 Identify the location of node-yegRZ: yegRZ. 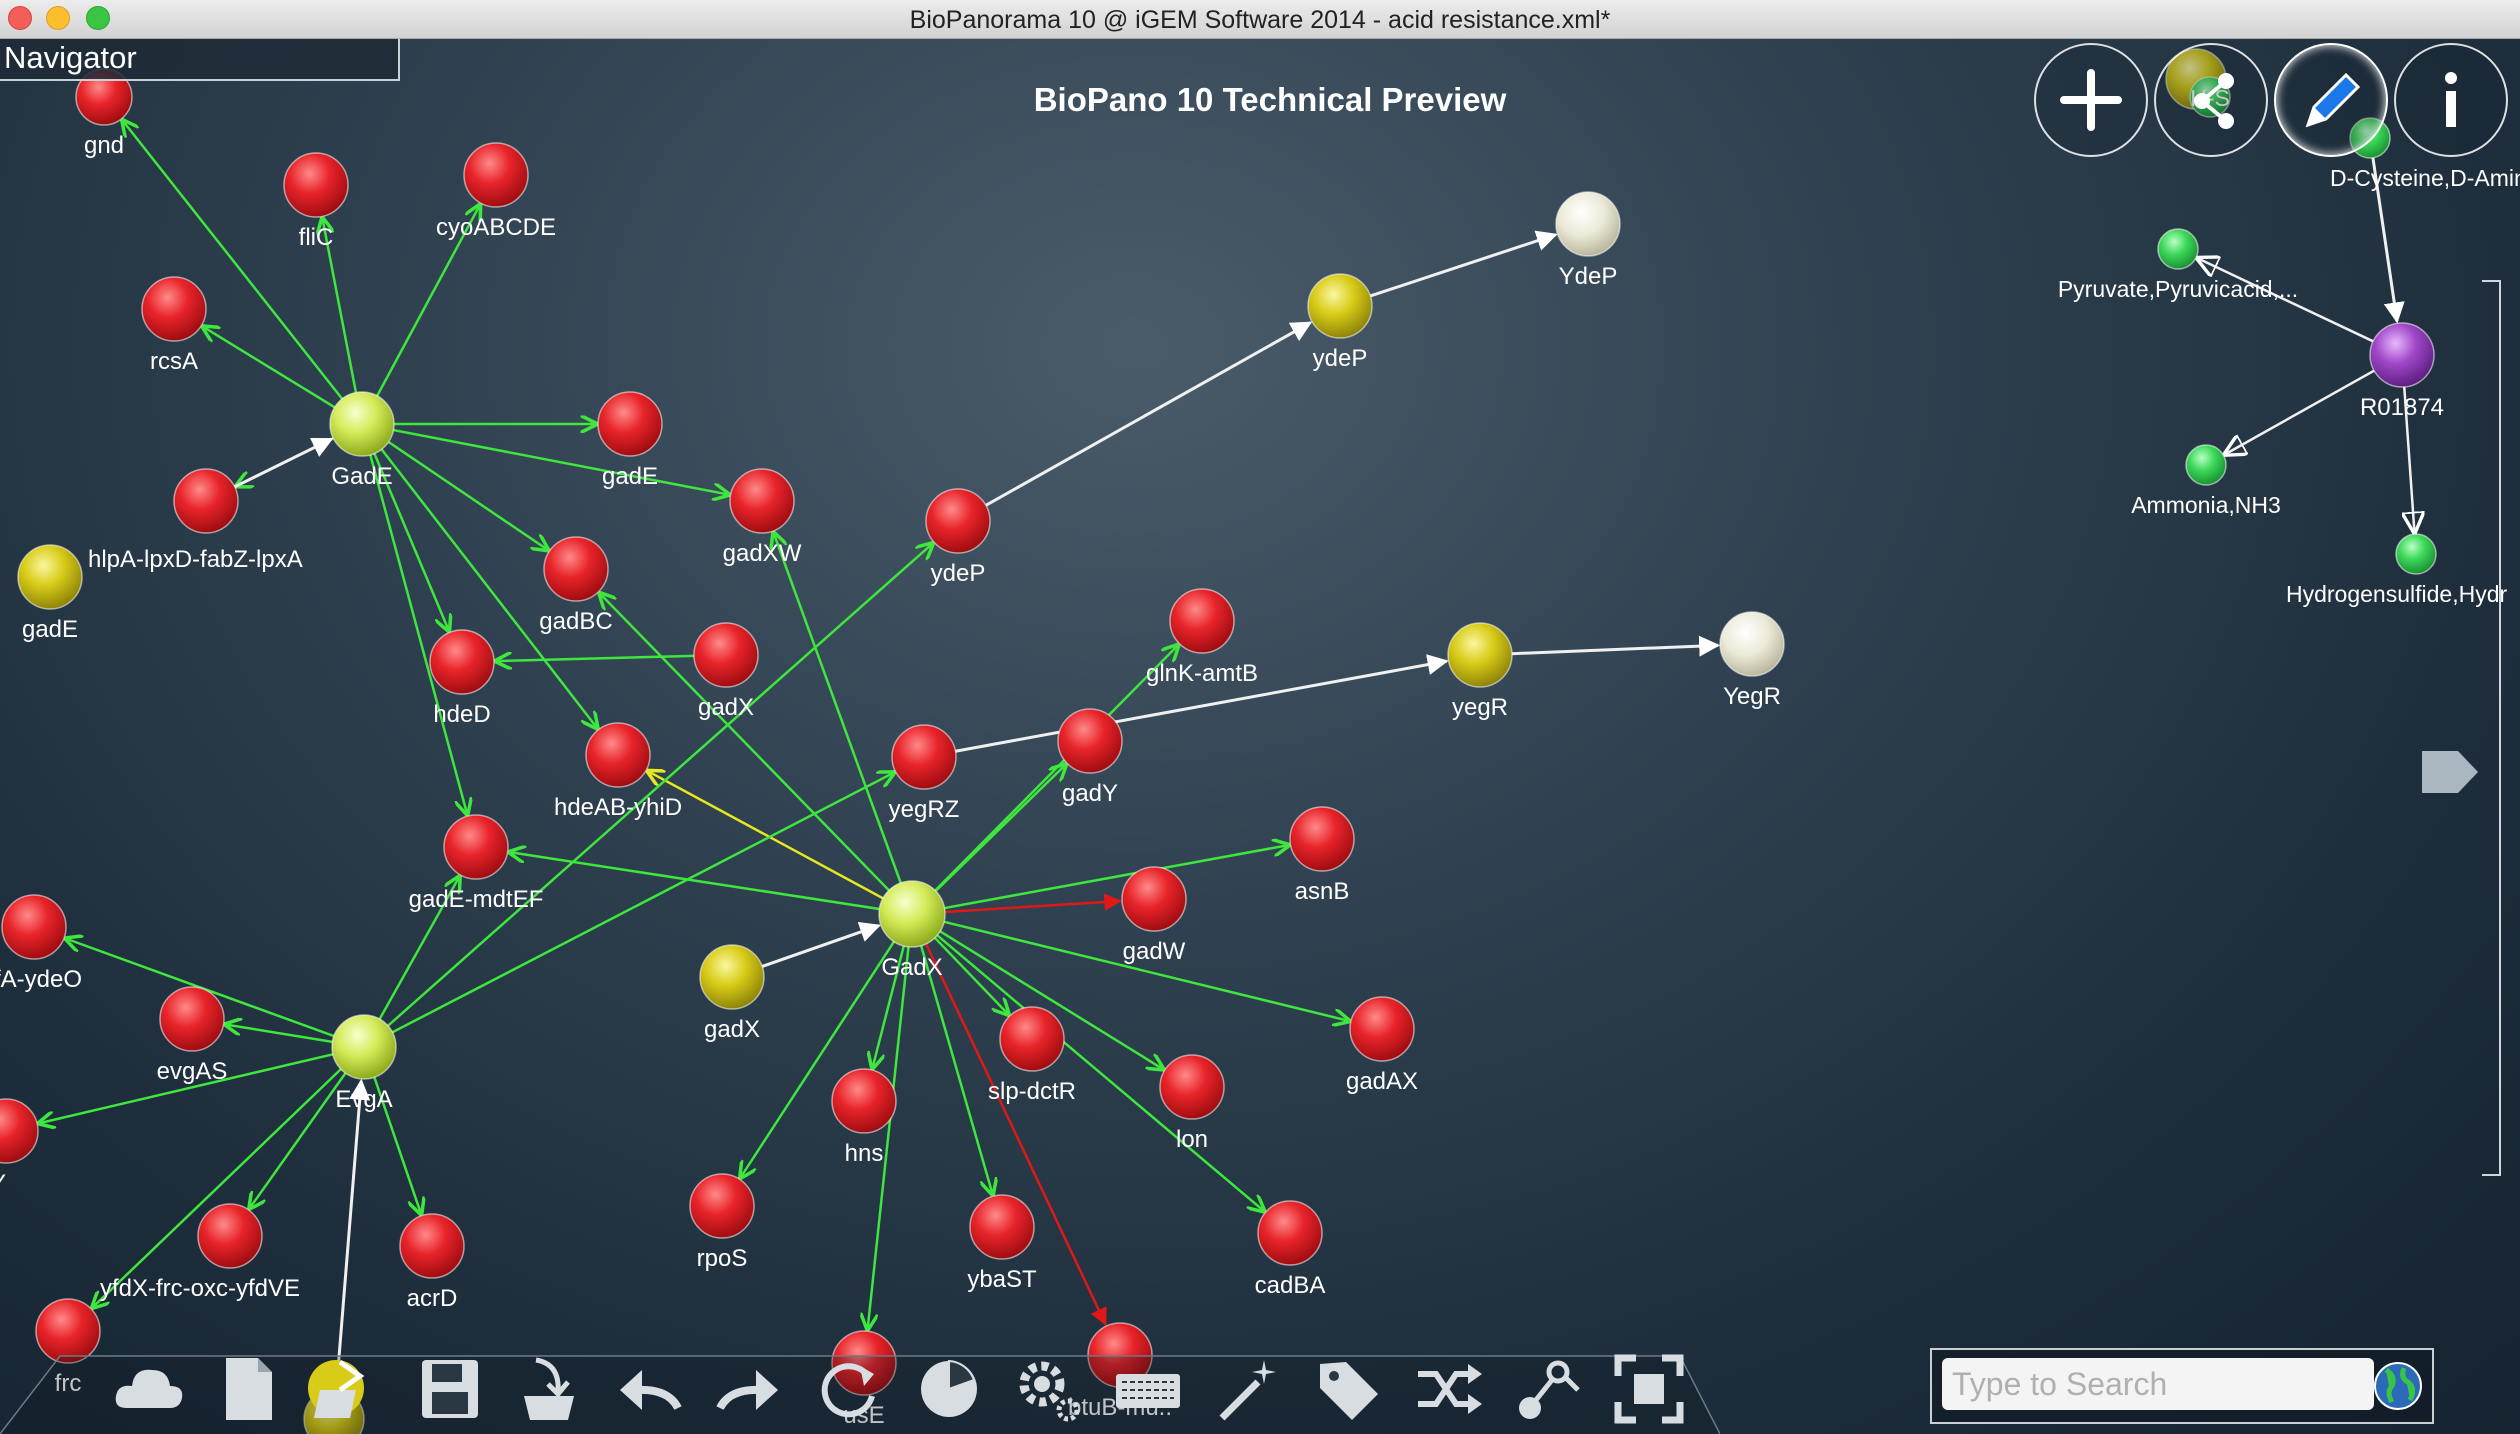
(924, 773).